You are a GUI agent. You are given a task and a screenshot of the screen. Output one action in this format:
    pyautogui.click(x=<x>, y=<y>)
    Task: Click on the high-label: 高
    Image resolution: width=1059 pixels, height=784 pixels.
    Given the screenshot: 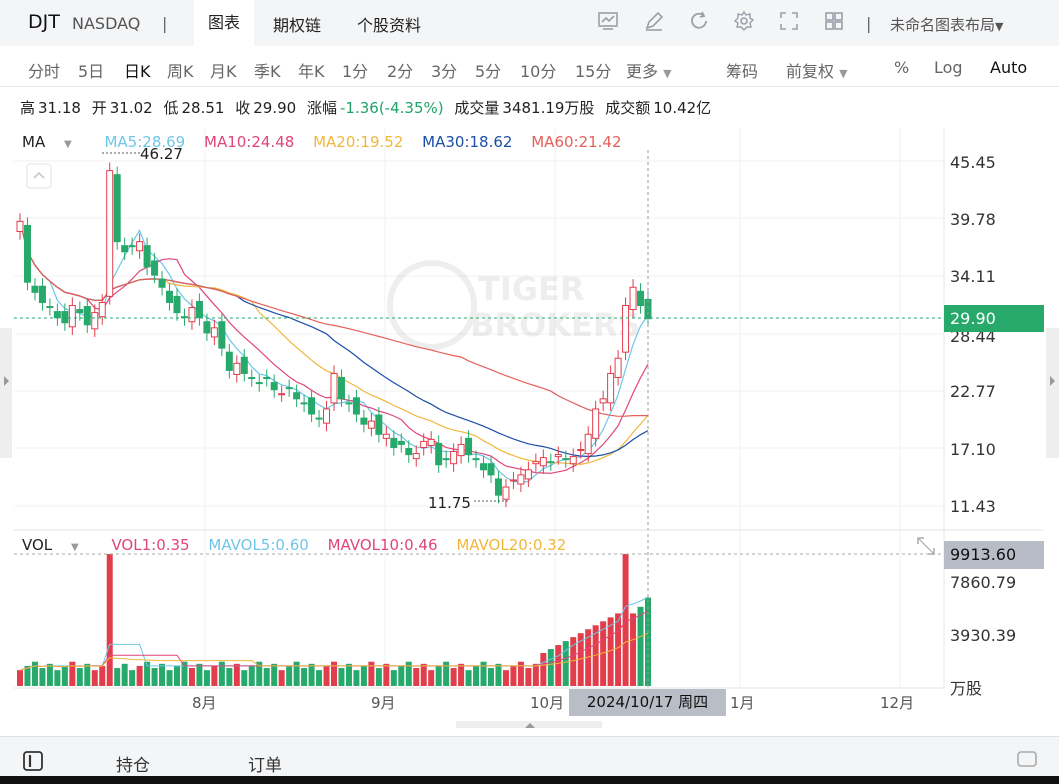 What is the action you would take?
    pyautogui.click(x=28, y=108)
    